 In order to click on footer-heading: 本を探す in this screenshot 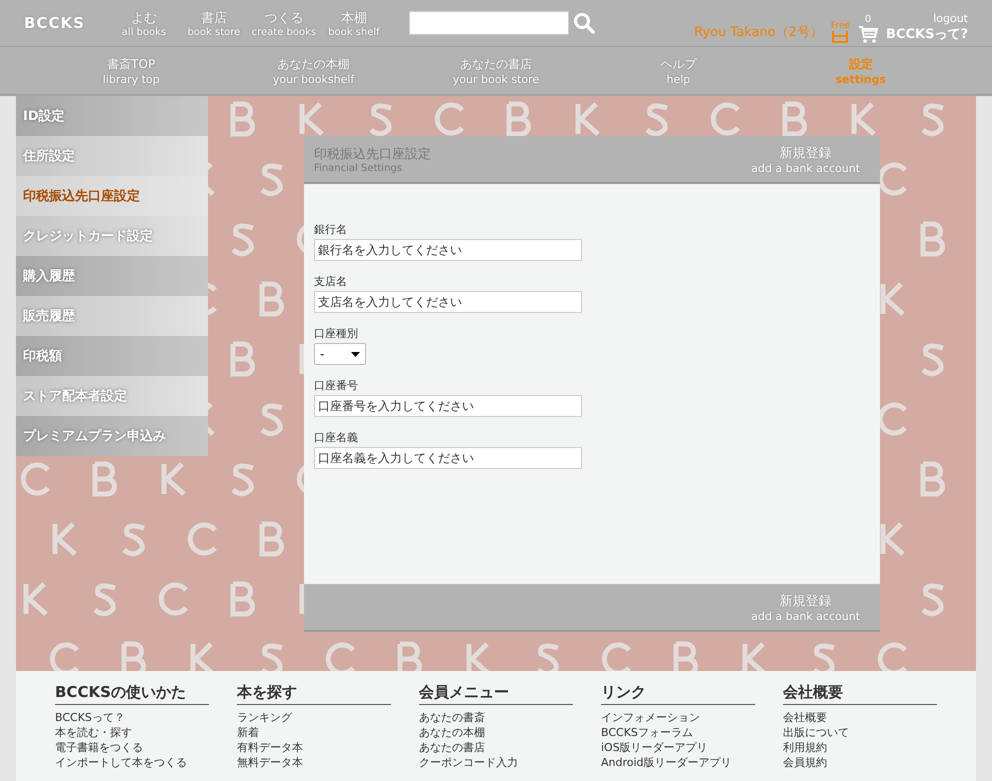, I will do `click(314, 694)`.